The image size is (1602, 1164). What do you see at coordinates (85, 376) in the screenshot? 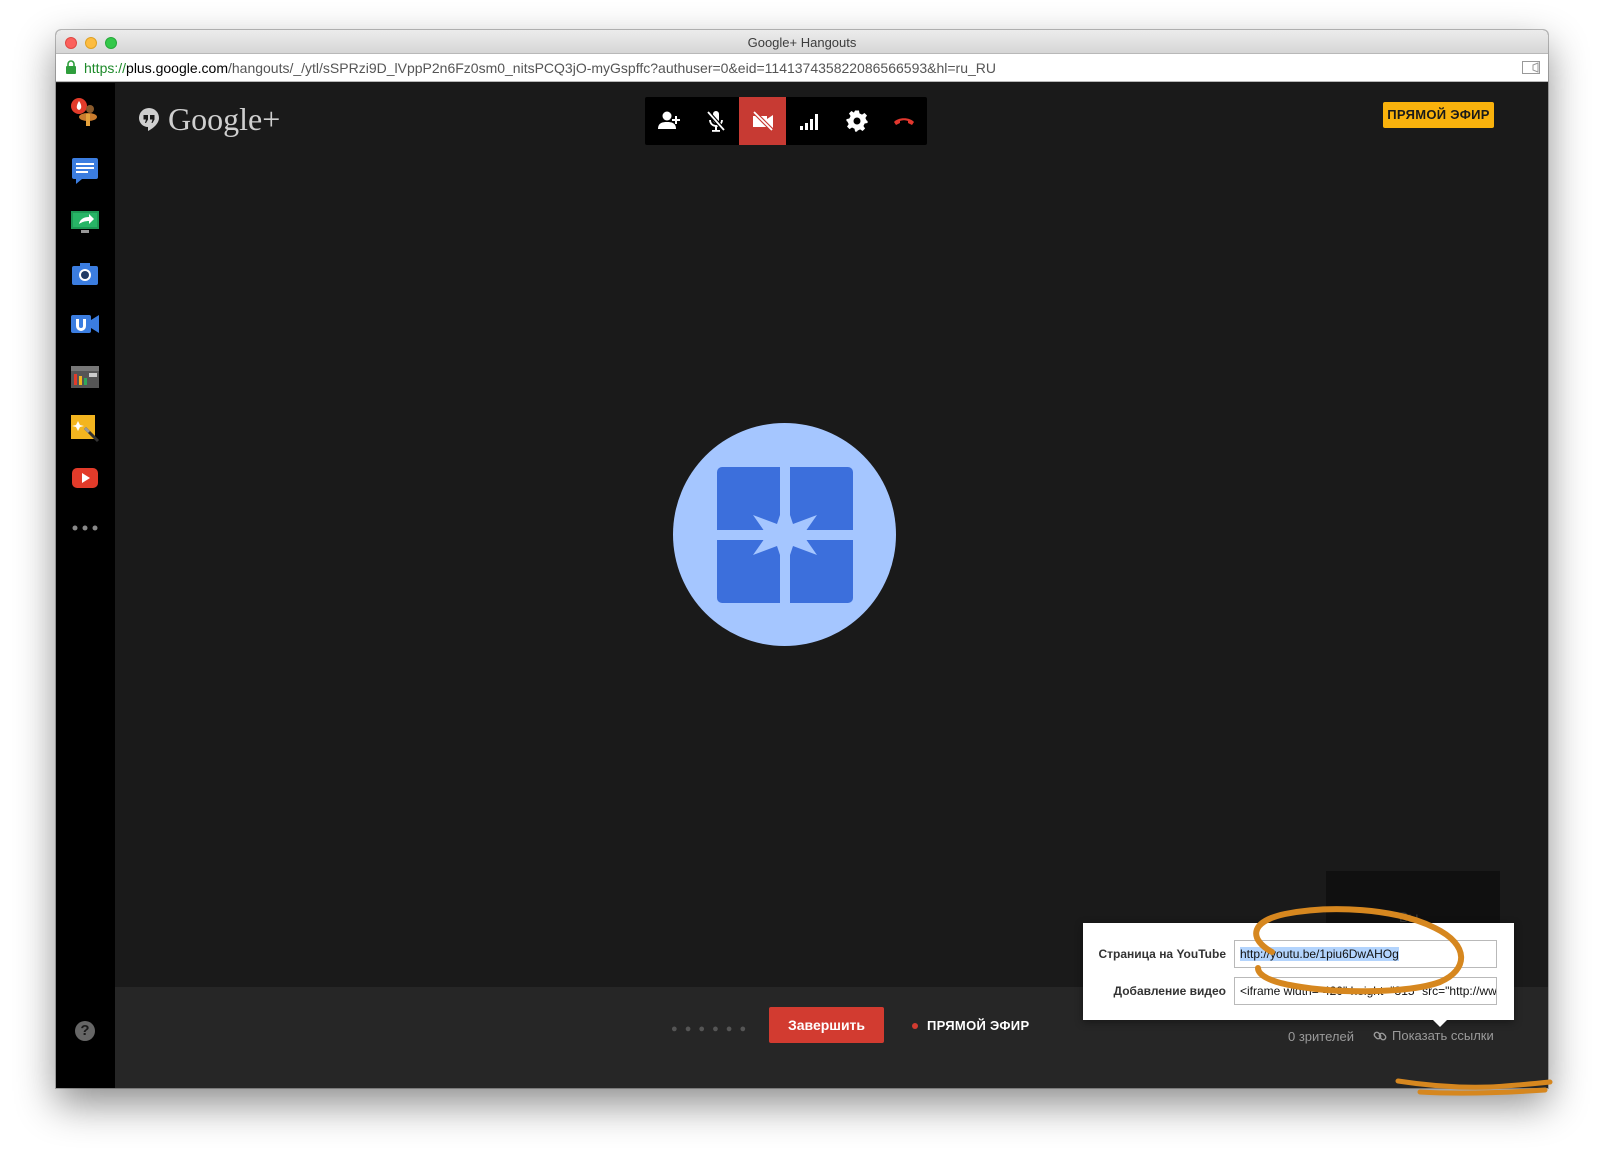
I see `cameraman-icon` at bounding box center [85, 376].